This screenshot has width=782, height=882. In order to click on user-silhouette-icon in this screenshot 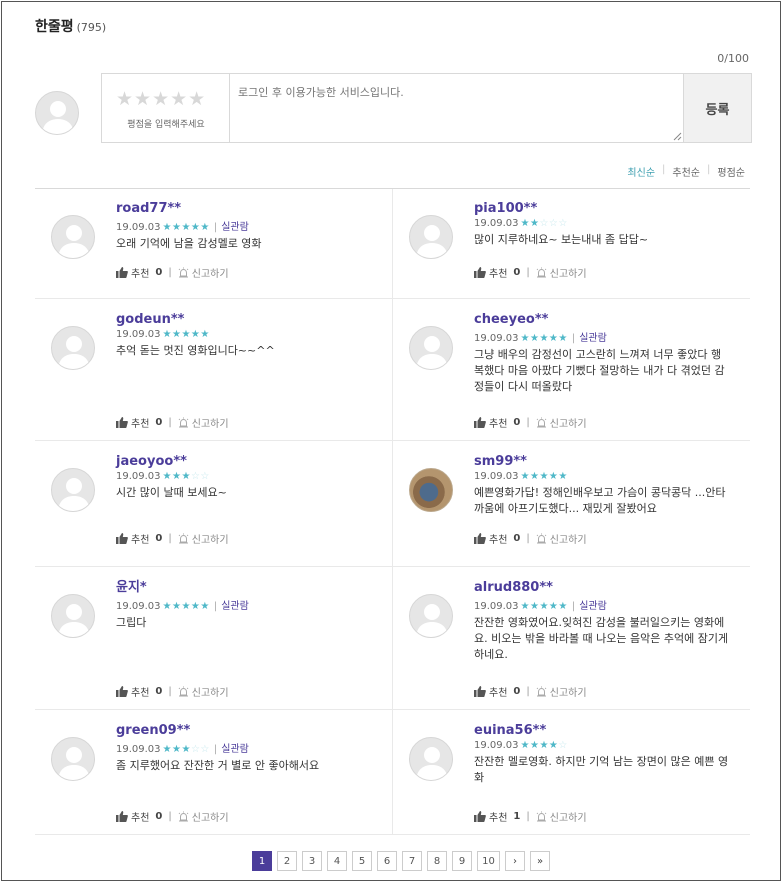, I will do `click(432, 620)`.